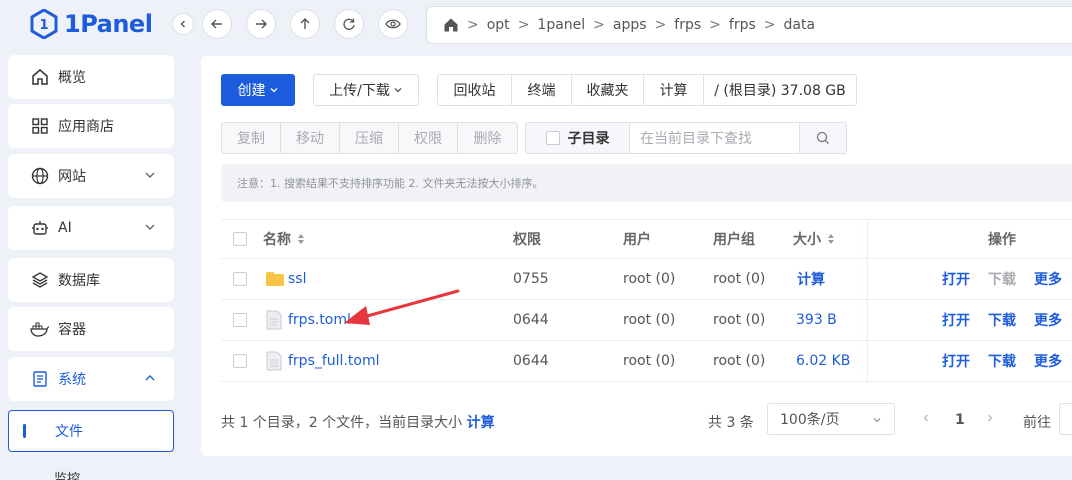 Image resolution: width=1072 pixels, height=480 pixels. Describe the element at coordinates (40, 228) in the screenshot. I see `robot-icon` at that location.